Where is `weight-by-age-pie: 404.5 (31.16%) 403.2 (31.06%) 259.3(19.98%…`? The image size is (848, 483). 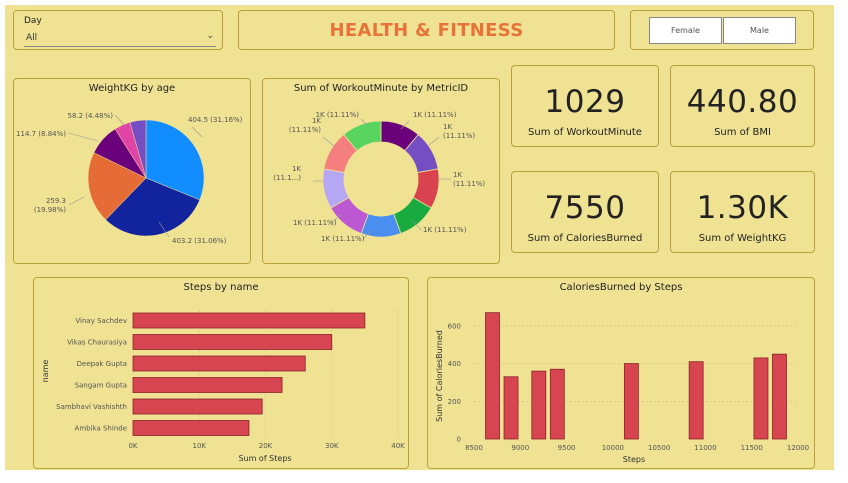 weight-by-age-pie: 404.5 (31.16%) 403.2 (31.06%) 259.3(19.98%… is located at coordinates (129, 178).